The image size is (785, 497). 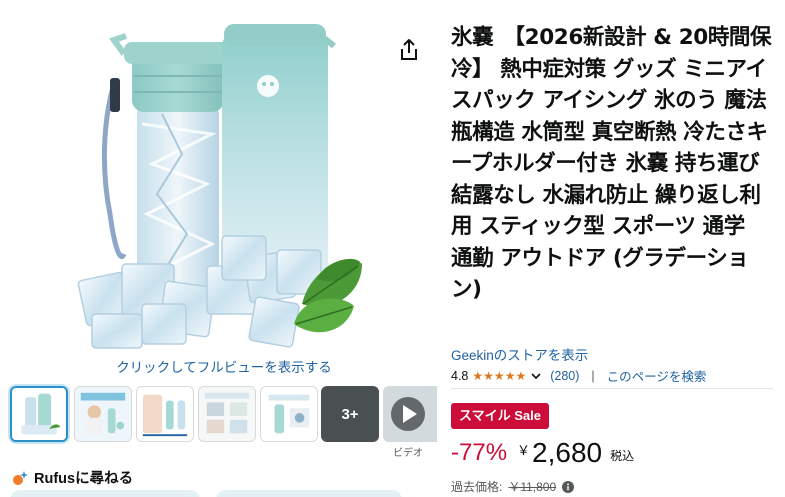 What do you see at coordinates (564, 376) in the screenshot?
I see `rating-count-link: (280)` at bounding box center [564, 376].